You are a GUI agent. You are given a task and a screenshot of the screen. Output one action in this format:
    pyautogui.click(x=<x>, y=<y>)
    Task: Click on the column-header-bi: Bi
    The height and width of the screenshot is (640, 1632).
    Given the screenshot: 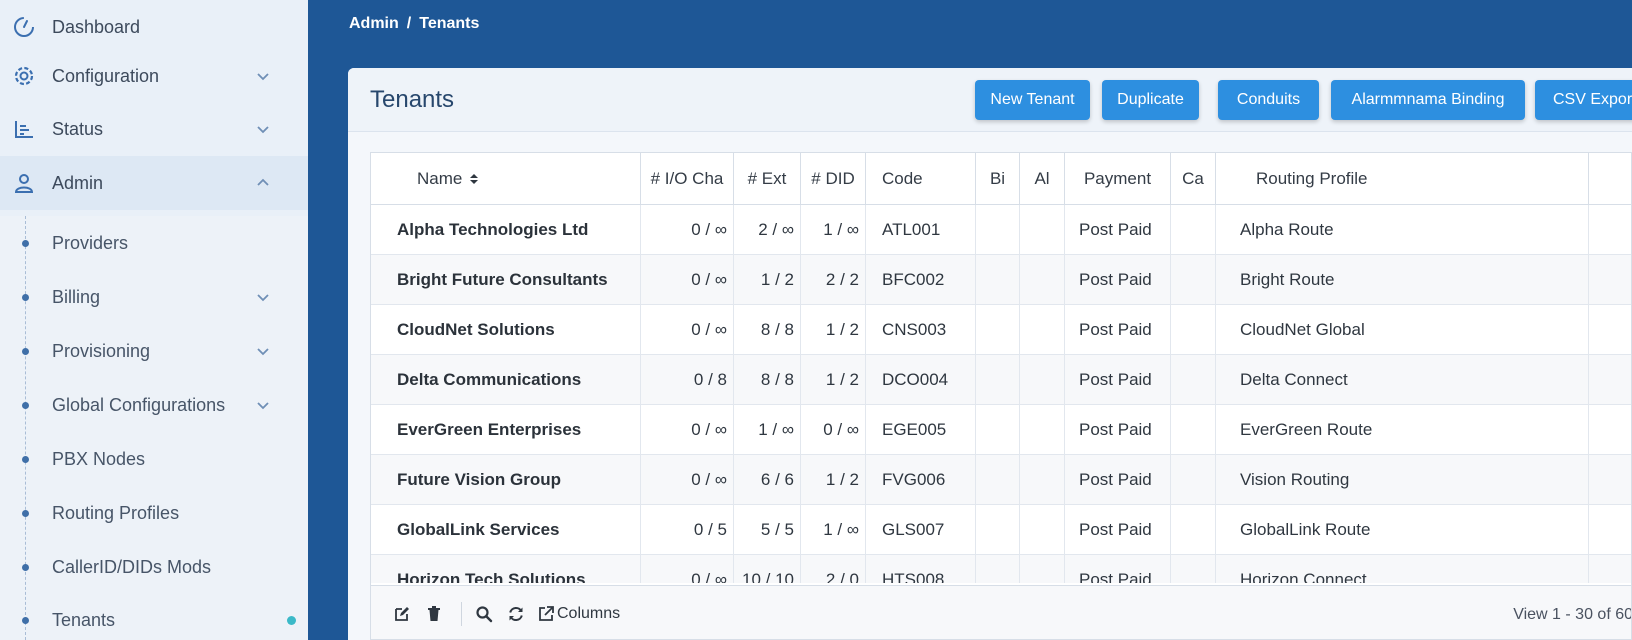 What is the action you would take?
    pyautogui.click(x=998, y=179)
    